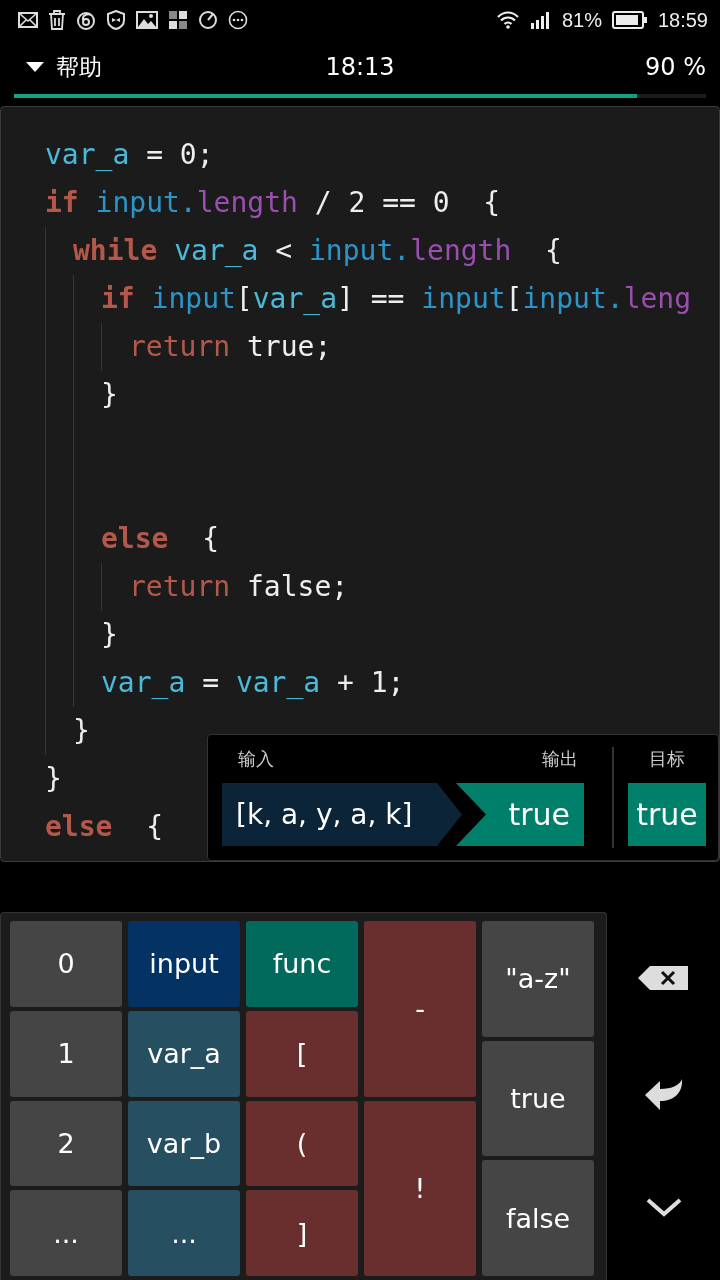  Describe the element at coordinates (663, 978) in the screenshot. I see `backspace-icon` at that location.